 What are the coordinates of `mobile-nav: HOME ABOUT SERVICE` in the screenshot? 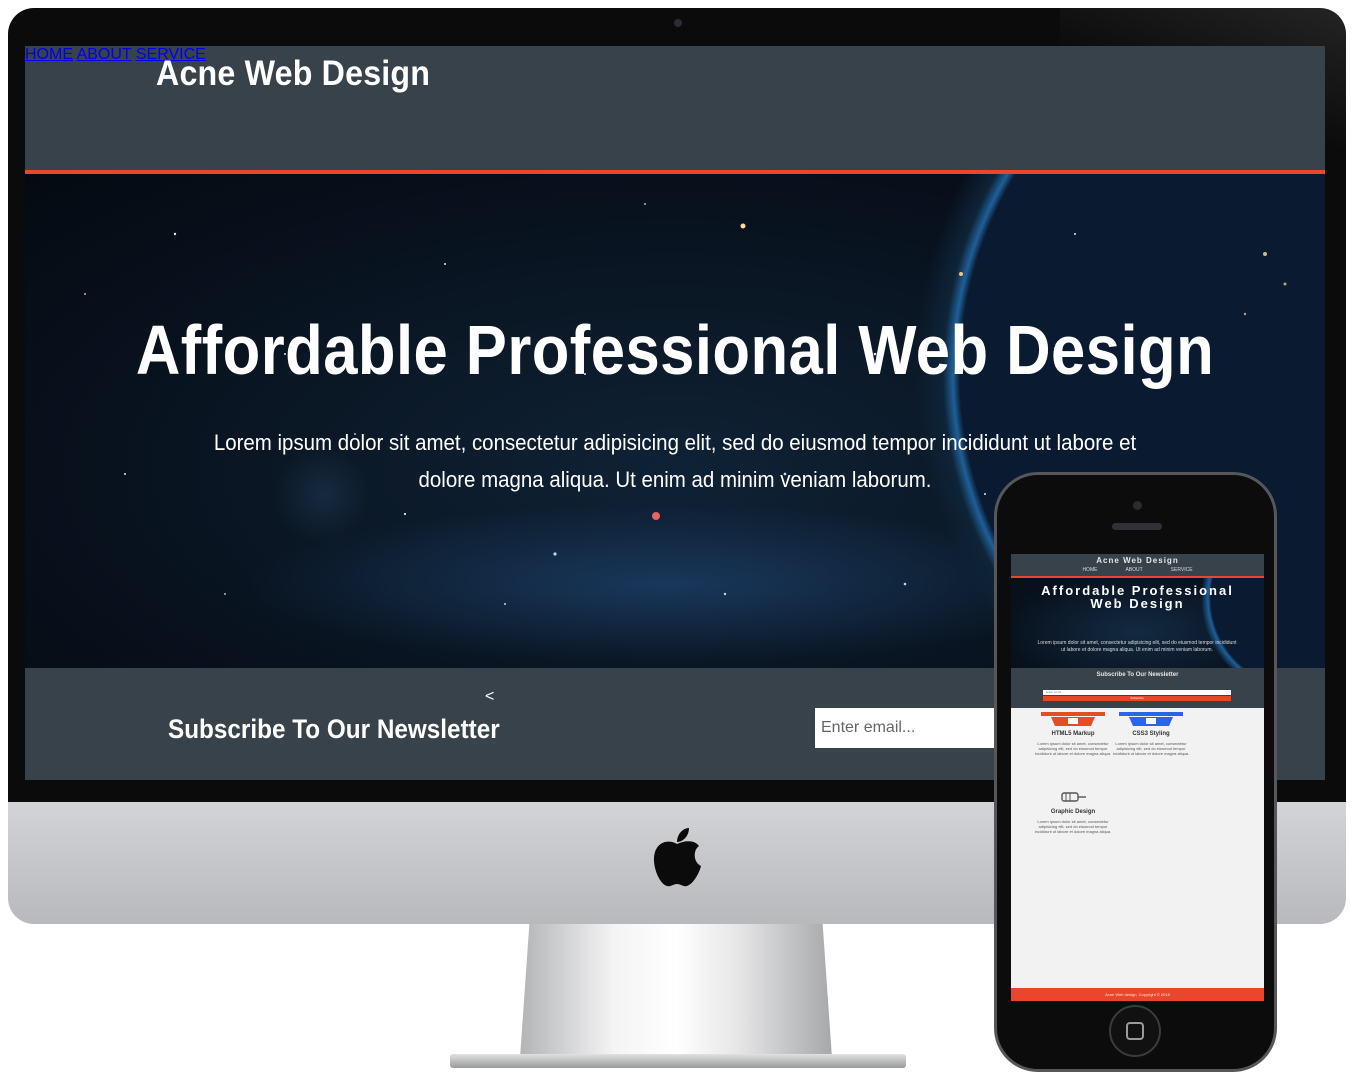 It's located at (1137, 570).